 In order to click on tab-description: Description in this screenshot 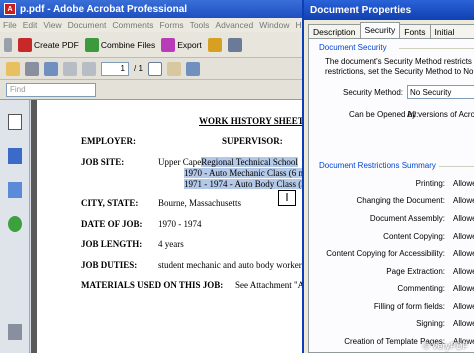, I will do `click(334, 31)`.